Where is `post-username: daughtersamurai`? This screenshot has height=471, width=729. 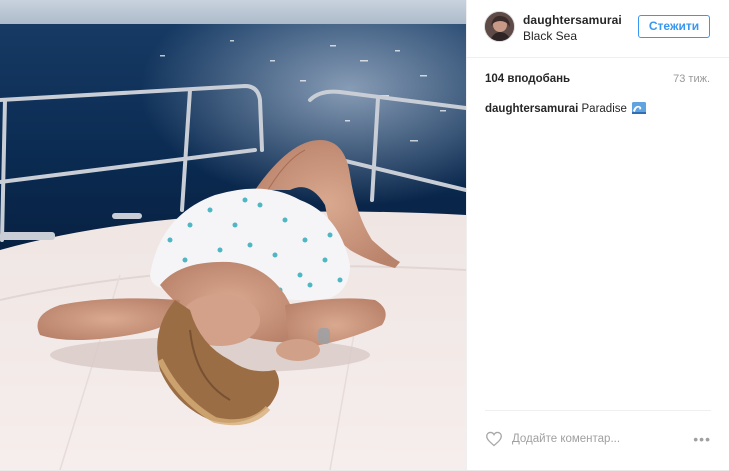
post-username: daughtersamurai is located at coordinates (572, 20).